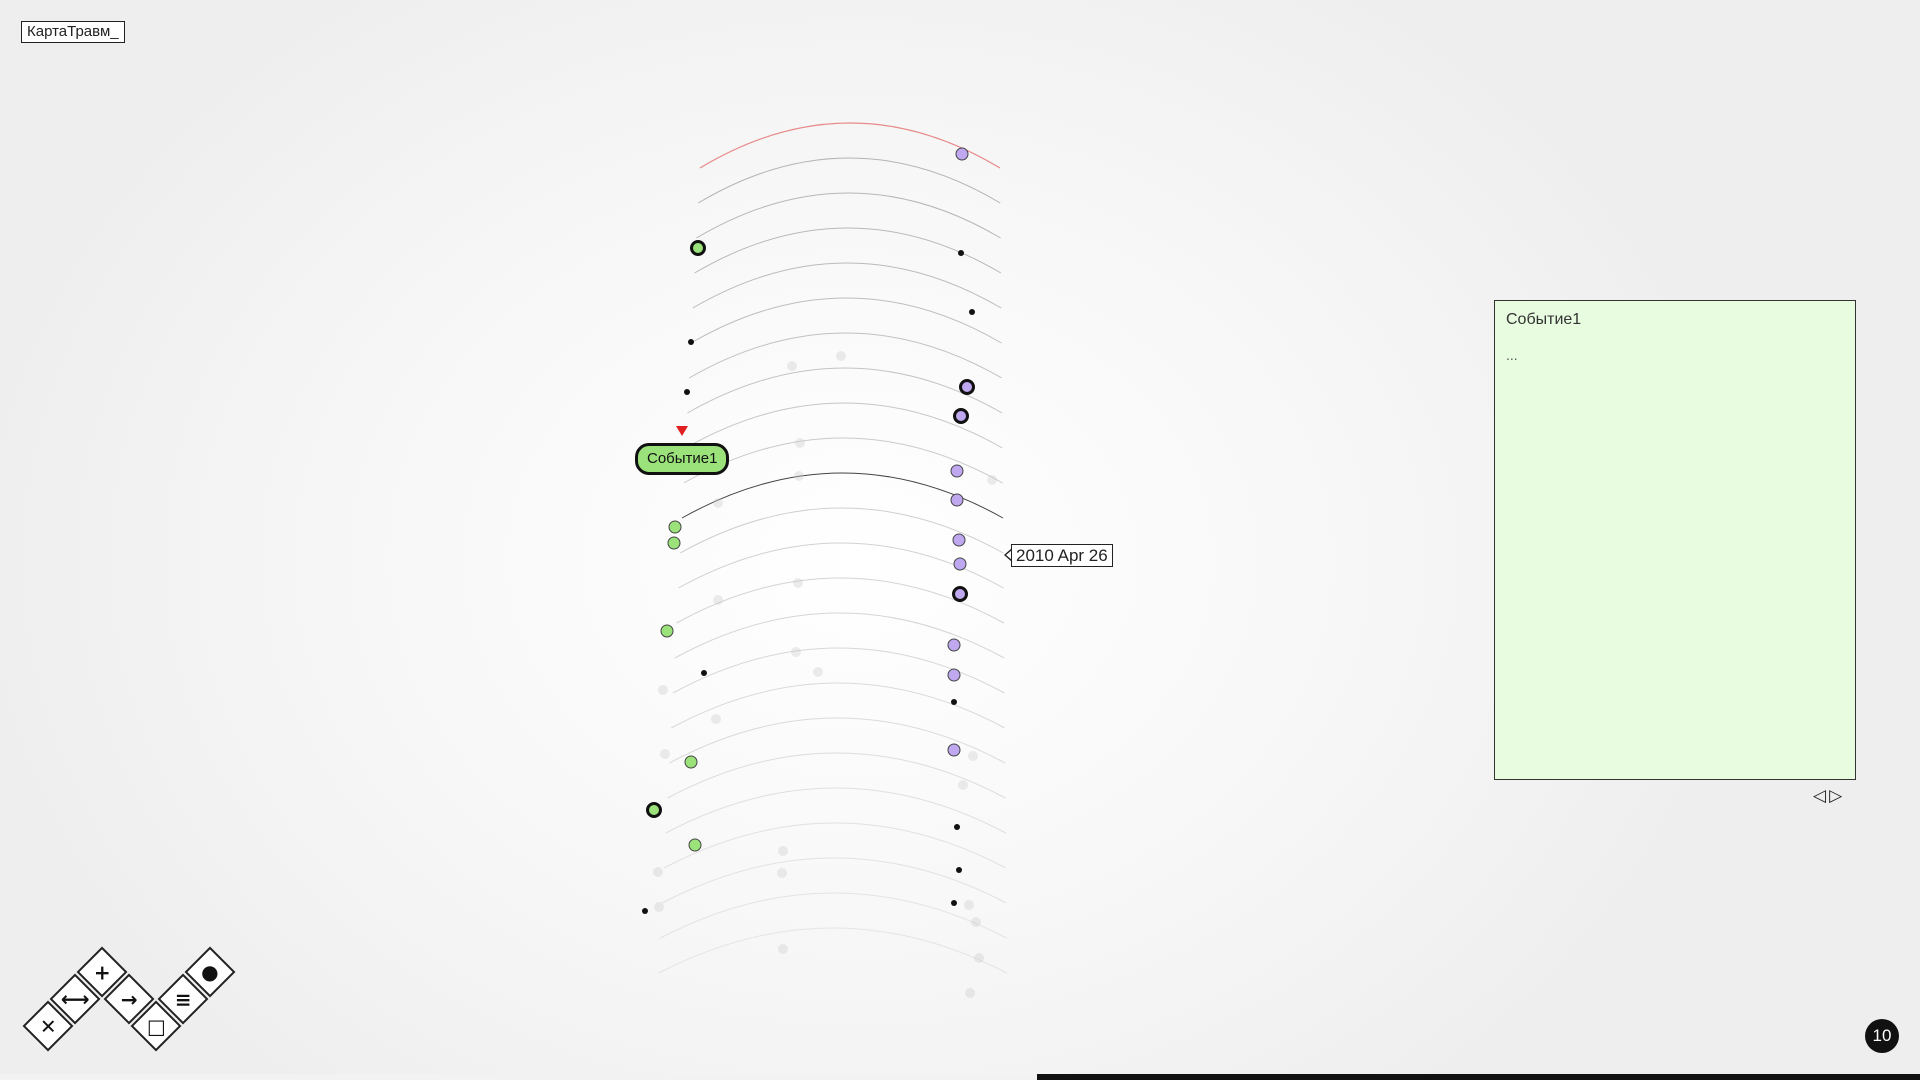 The height and width of the screenshot is (1080, 1920). I want to click on plus-icon: +, so click(102, 971).